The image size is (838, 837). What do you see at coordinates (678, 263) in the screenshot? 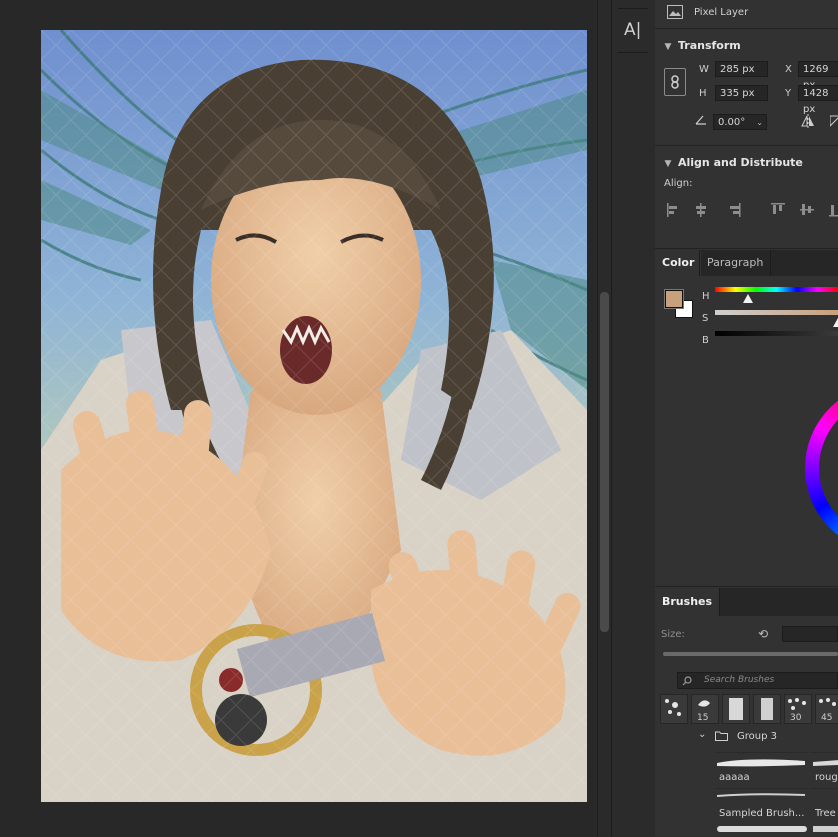
I see `tab-color: Color` at bounding box center [678, 263].